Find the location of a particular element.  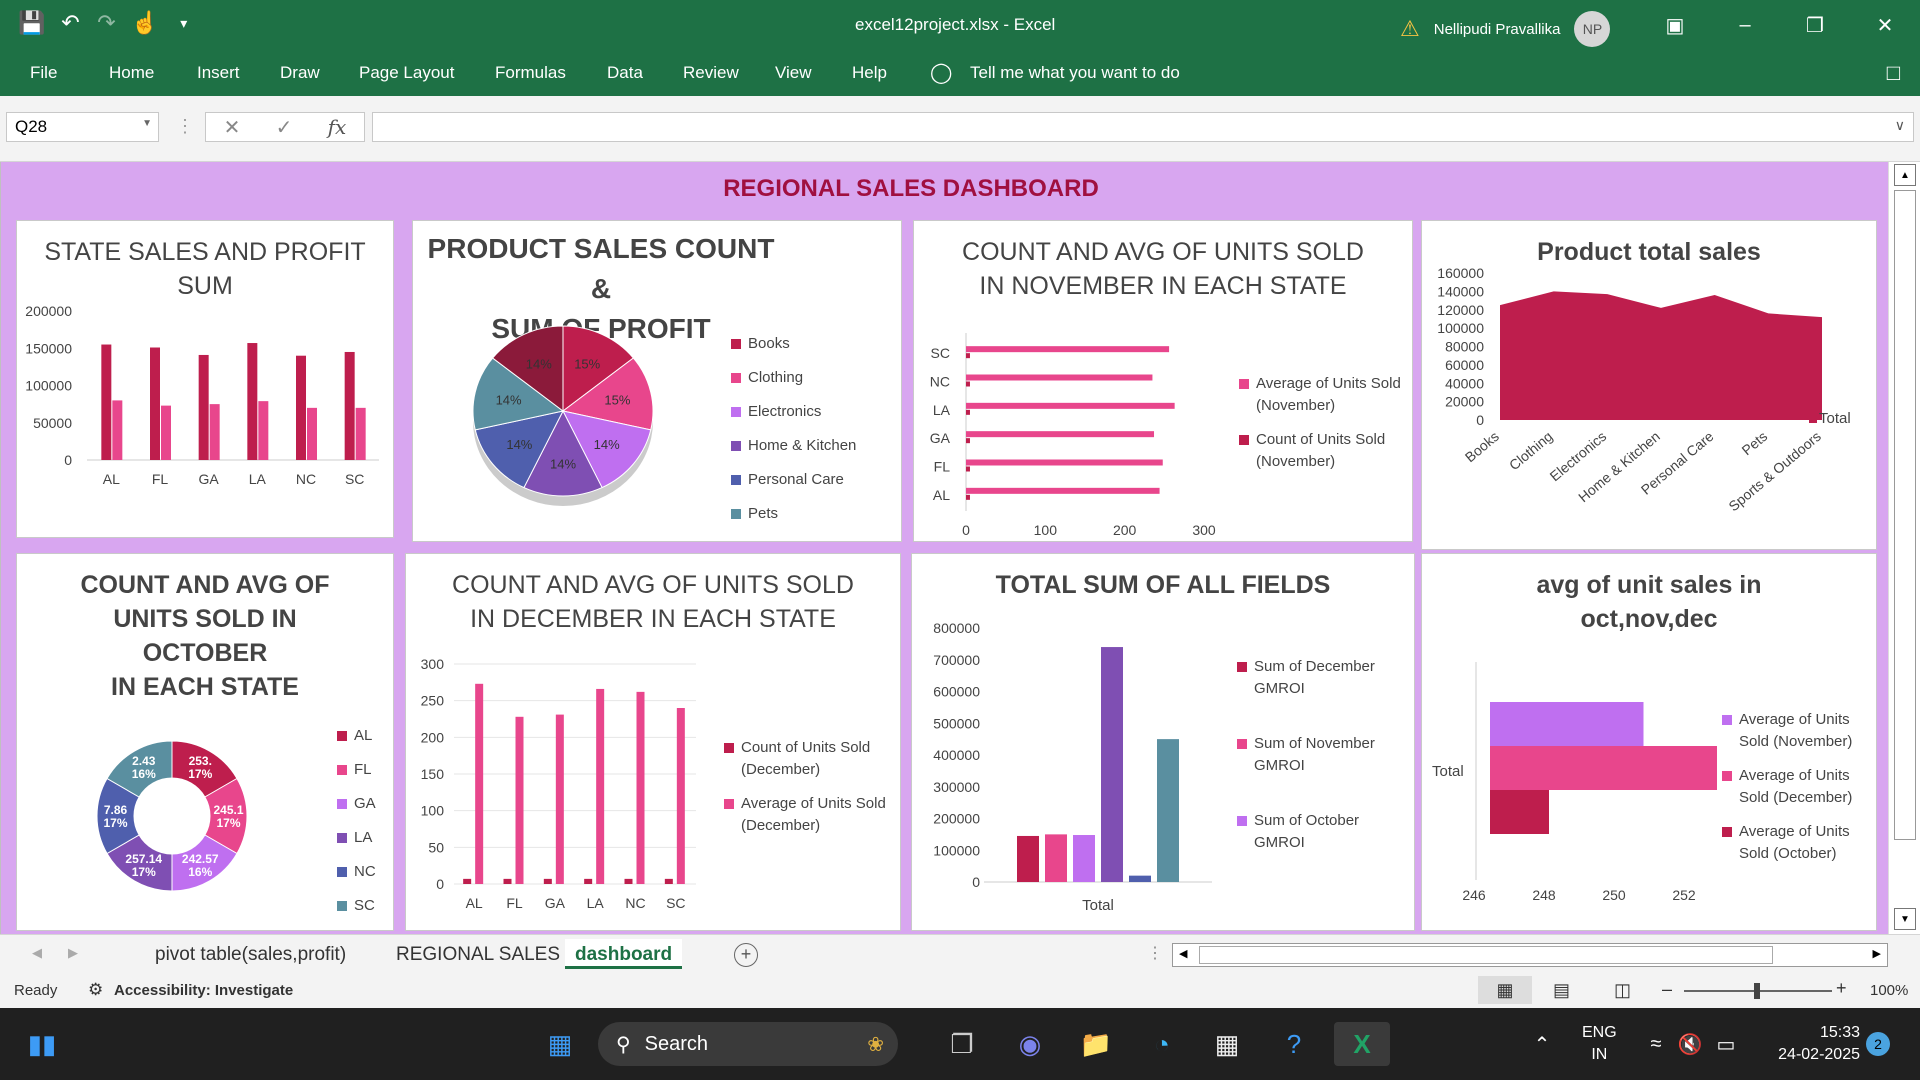

tab-file: File is located at coordinates (43, 73).